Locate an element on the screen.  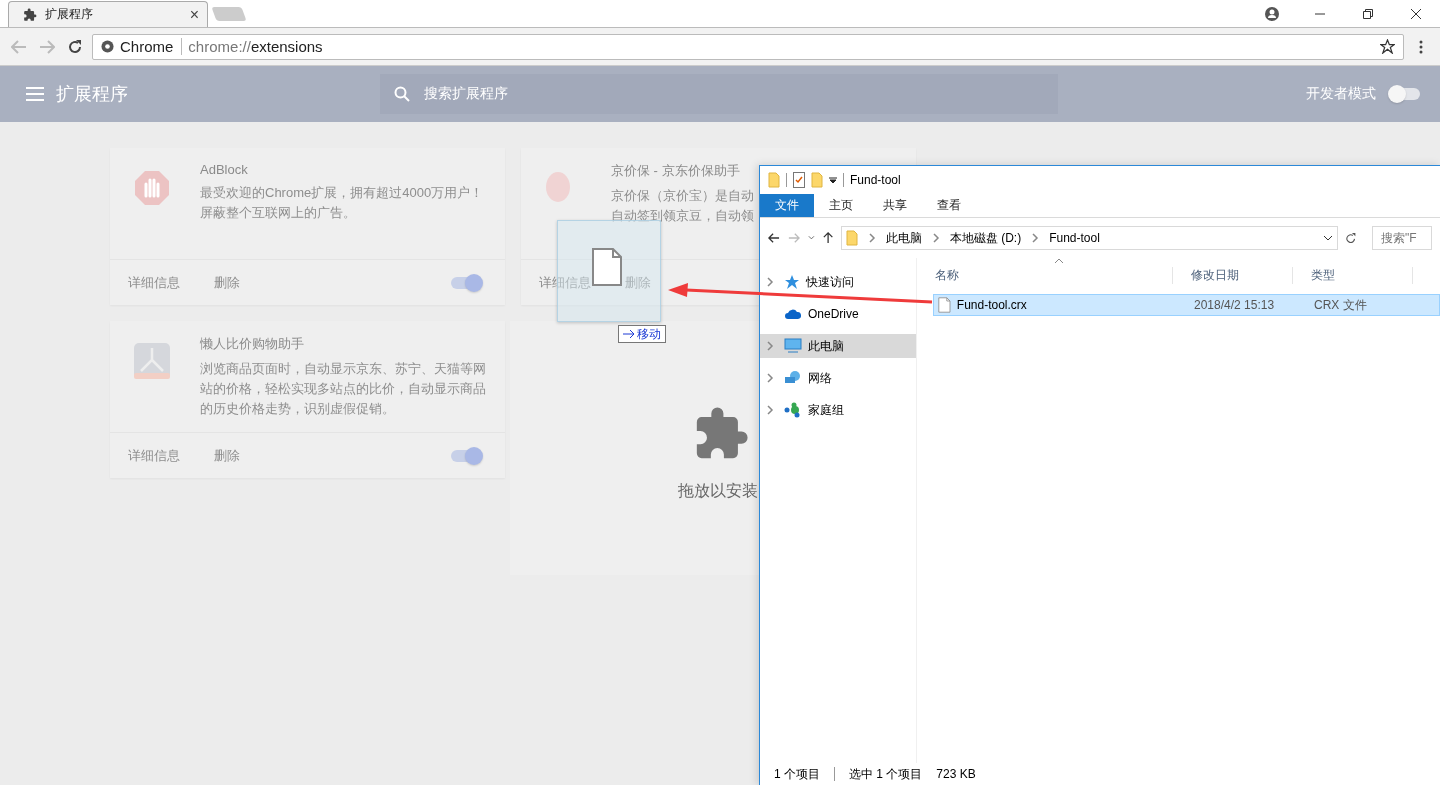
nav-item: 快速访问 is located at coordinates (838, 282).